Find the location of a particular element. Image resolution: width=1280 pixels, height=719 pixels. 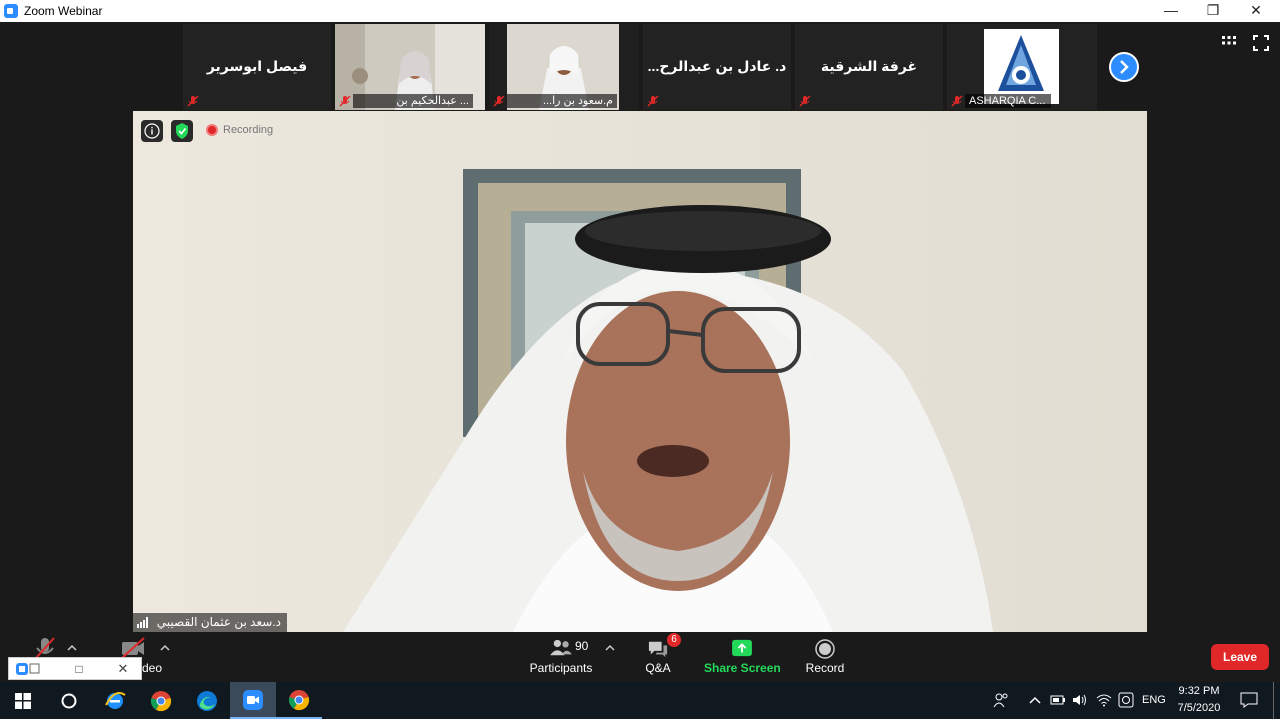

fullscreen-icon is located at coordinates (1261, 43).